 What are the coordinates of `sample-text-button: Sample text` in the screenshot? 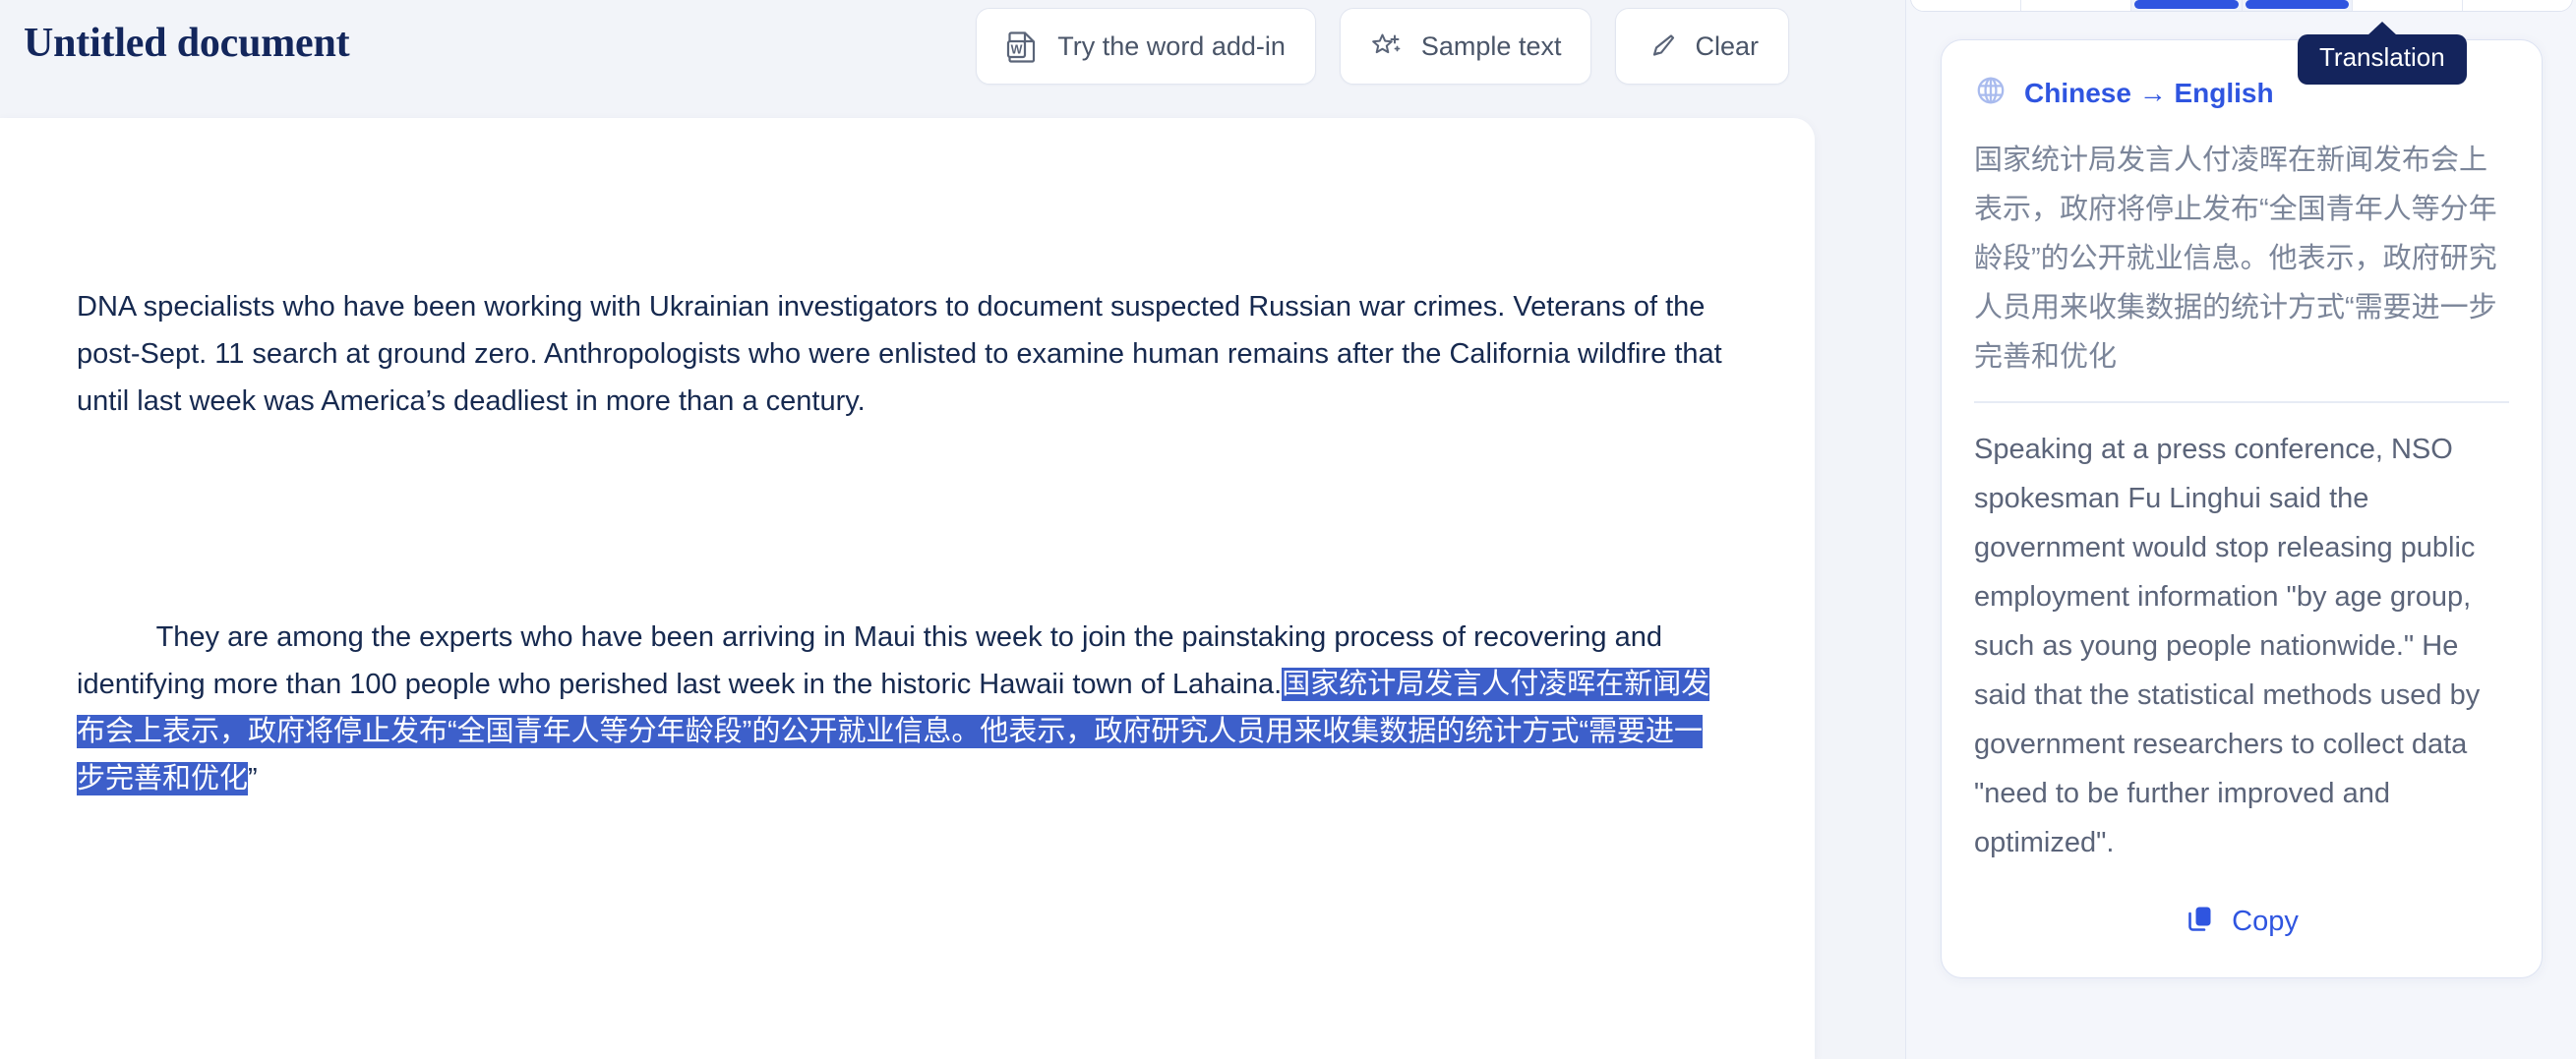 It's located at (1465, 47).